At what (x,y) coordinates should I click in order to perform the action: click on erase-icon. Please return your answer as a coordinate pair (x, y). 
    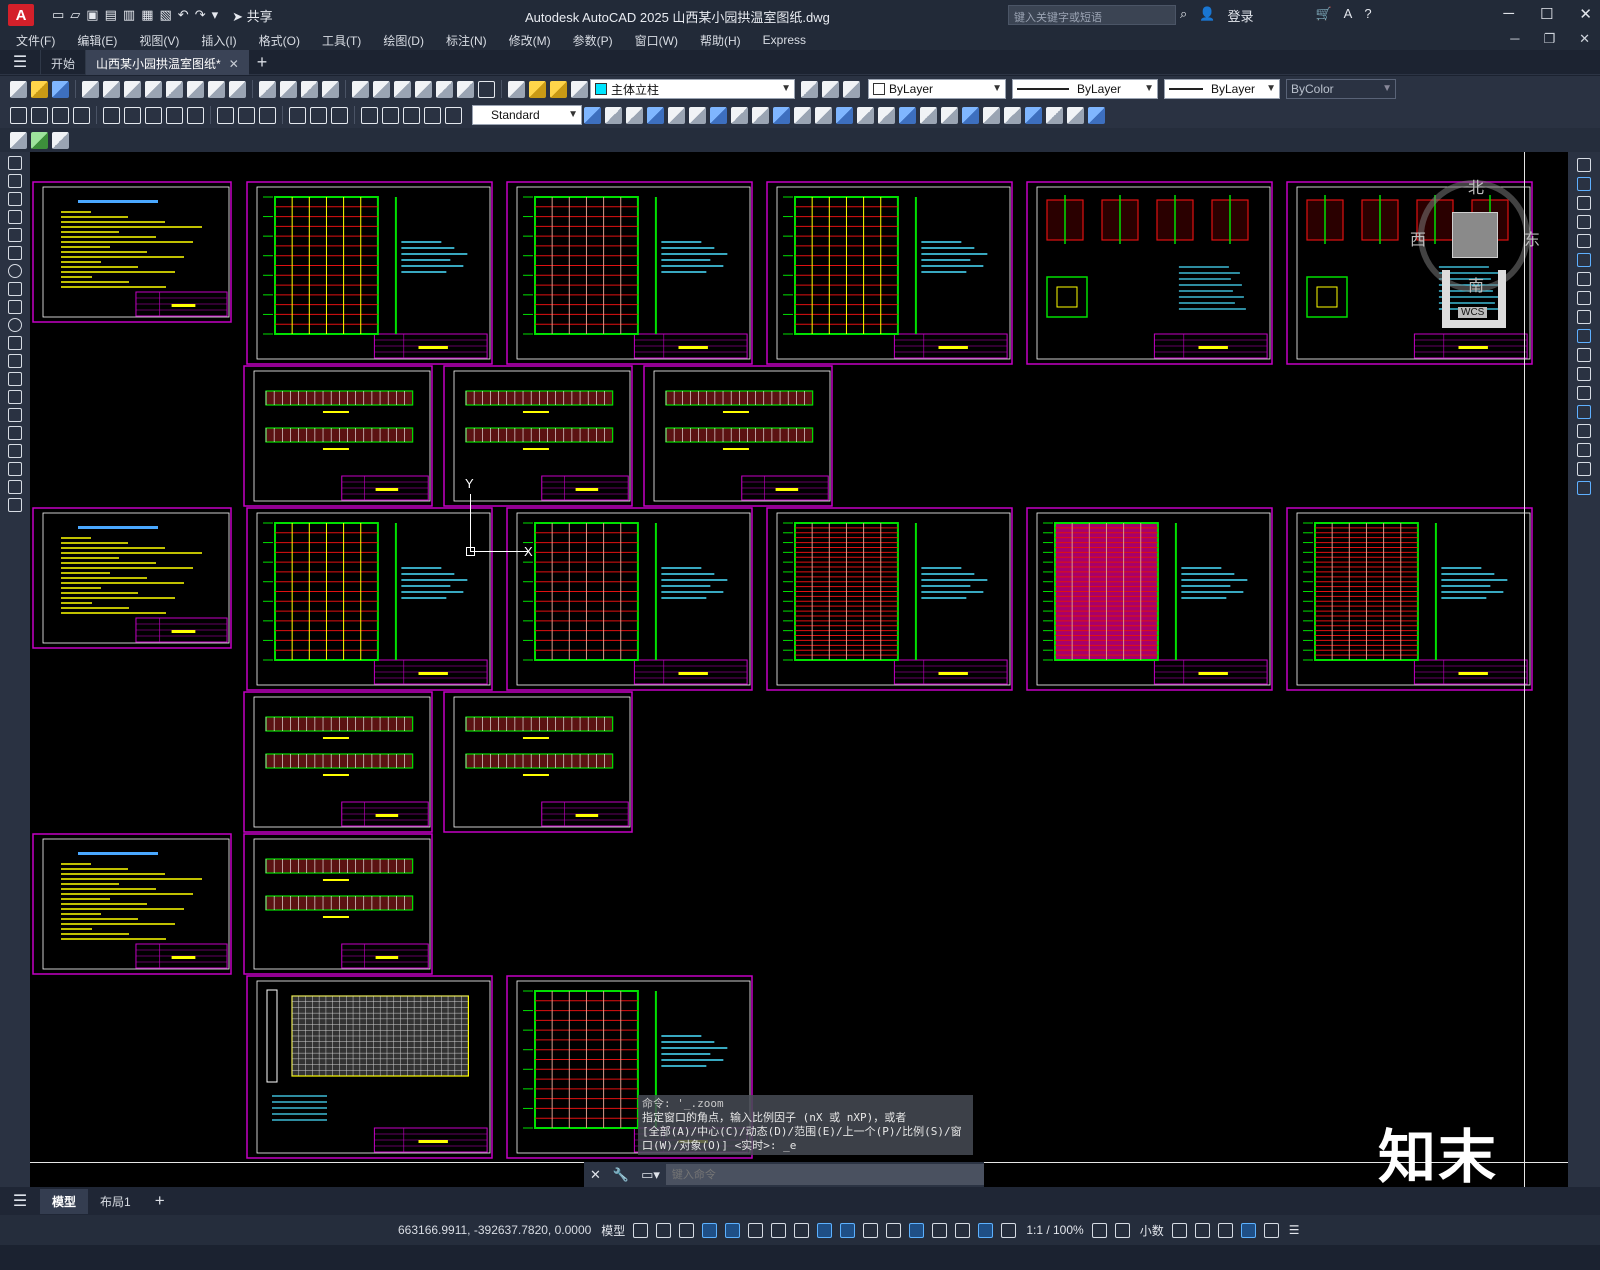
    Looking at the image, I should click on (1584, 165).